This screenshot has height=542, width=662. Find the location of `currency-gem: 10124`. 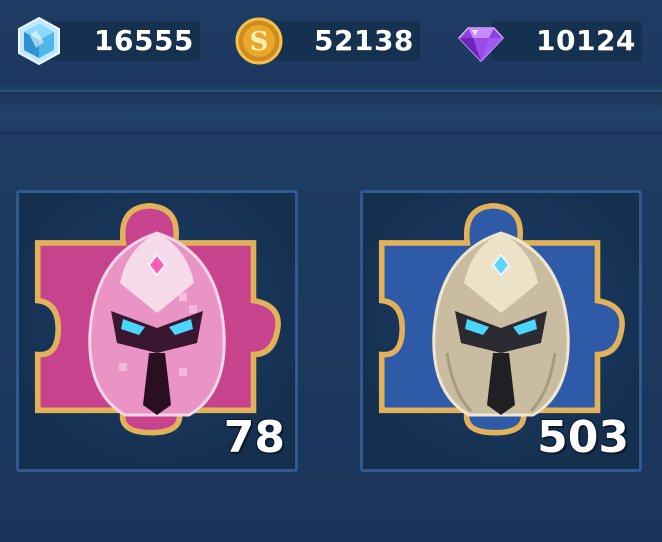

currency-gem: 10124 is located at coordinates (549, 41).